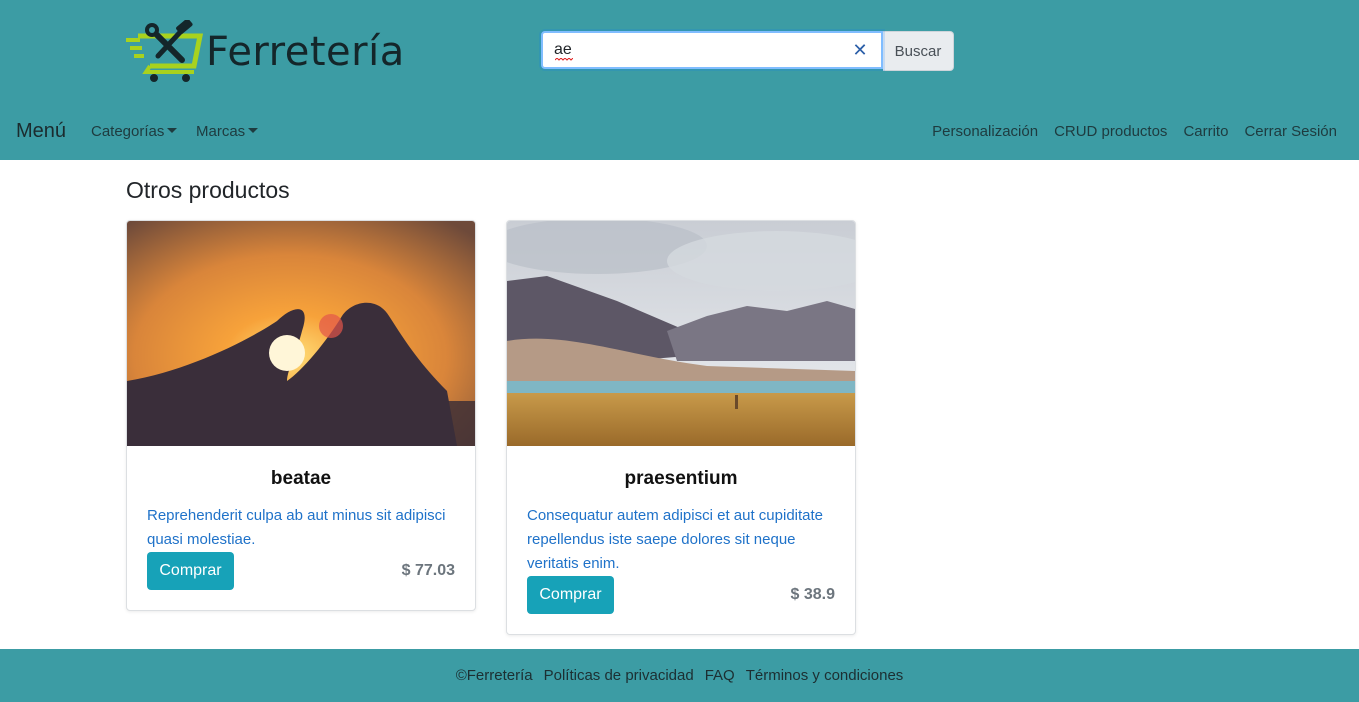  Describe the element at coordinates (301, 478) in the screenshot. I see `product-name: beatae` at that location.